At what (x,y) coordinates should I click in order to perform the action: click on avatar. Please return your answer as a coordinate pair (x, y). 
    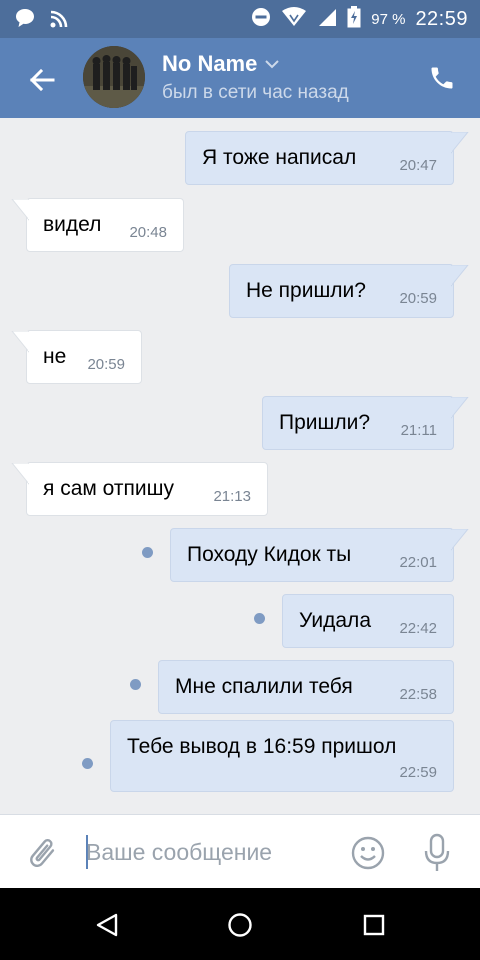
    Looking at the image, I should click on (114, 77).